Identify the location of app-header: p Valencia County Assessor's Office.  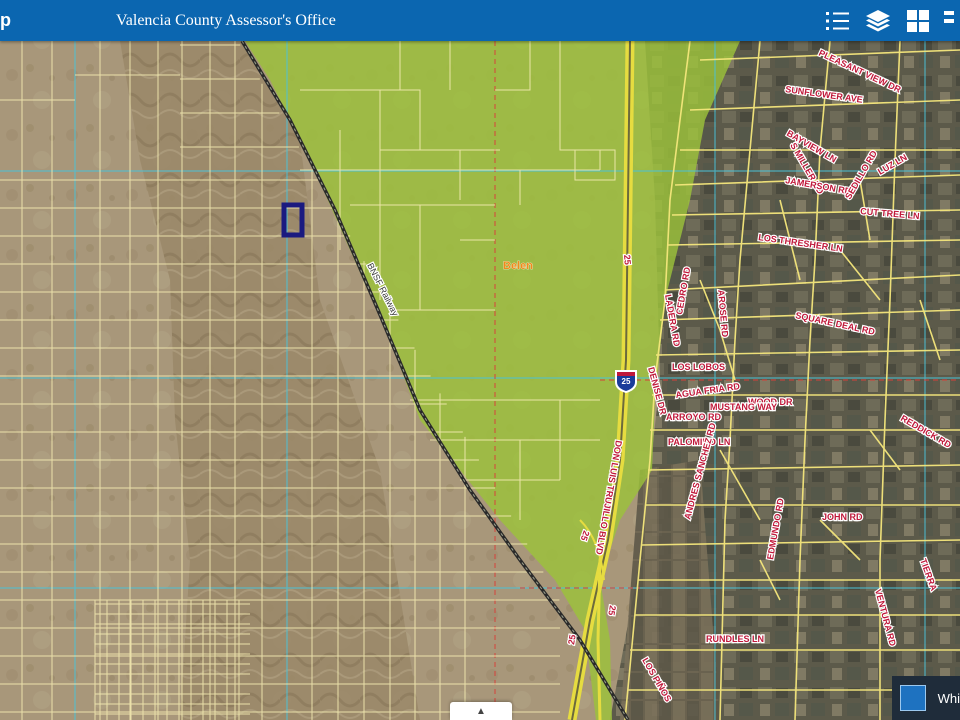
(480, 20).